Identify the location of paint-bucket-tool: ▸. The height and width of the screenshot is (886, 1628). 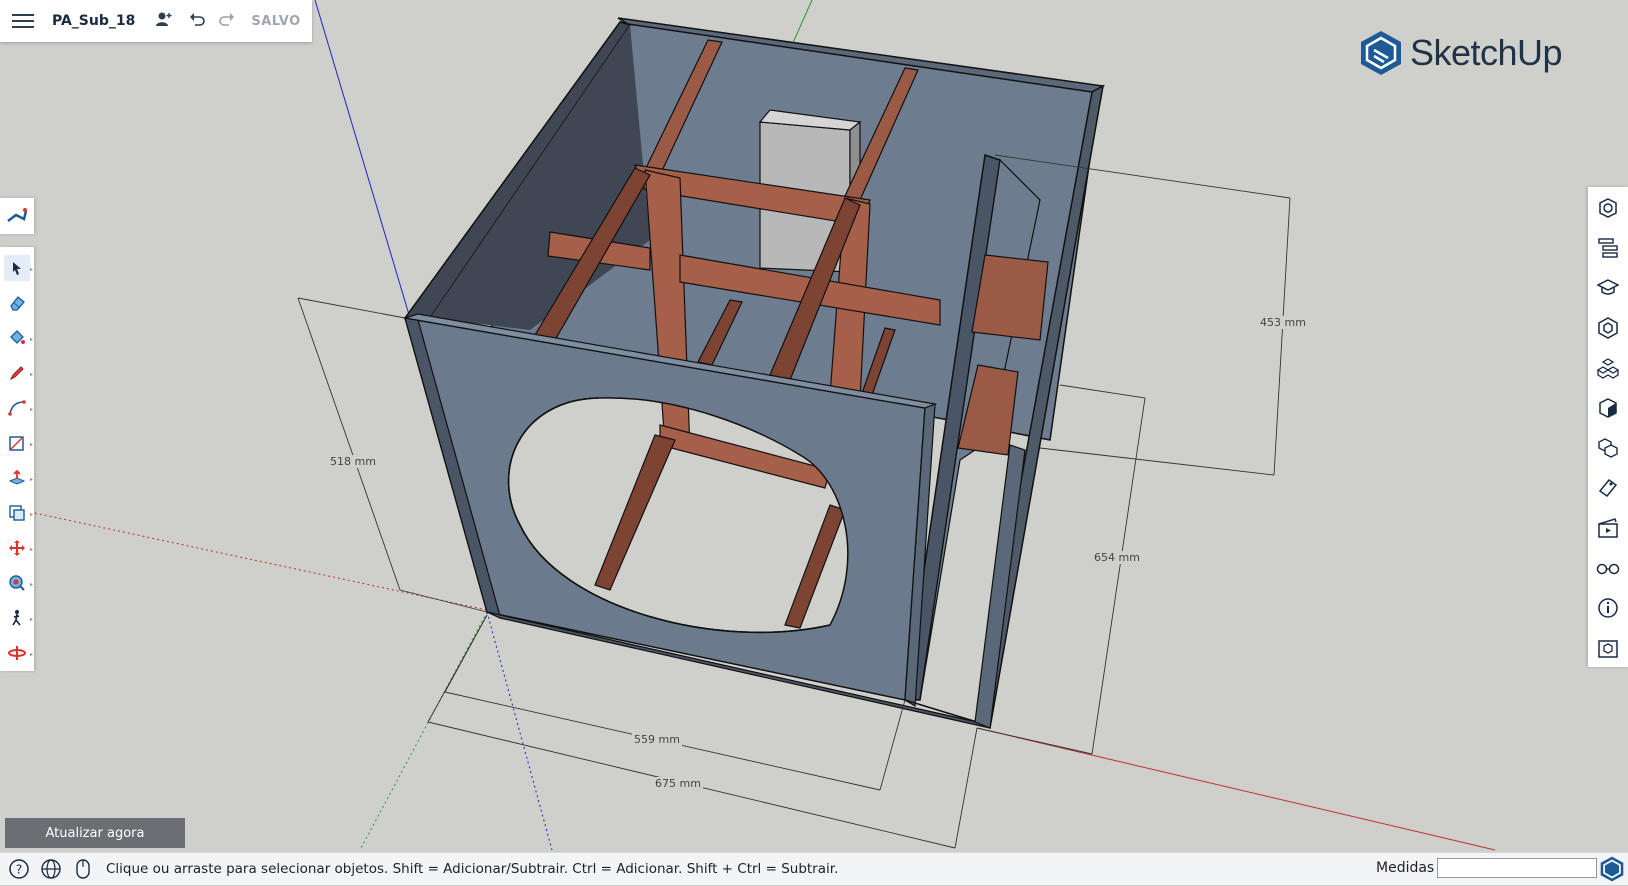
(18, 338).